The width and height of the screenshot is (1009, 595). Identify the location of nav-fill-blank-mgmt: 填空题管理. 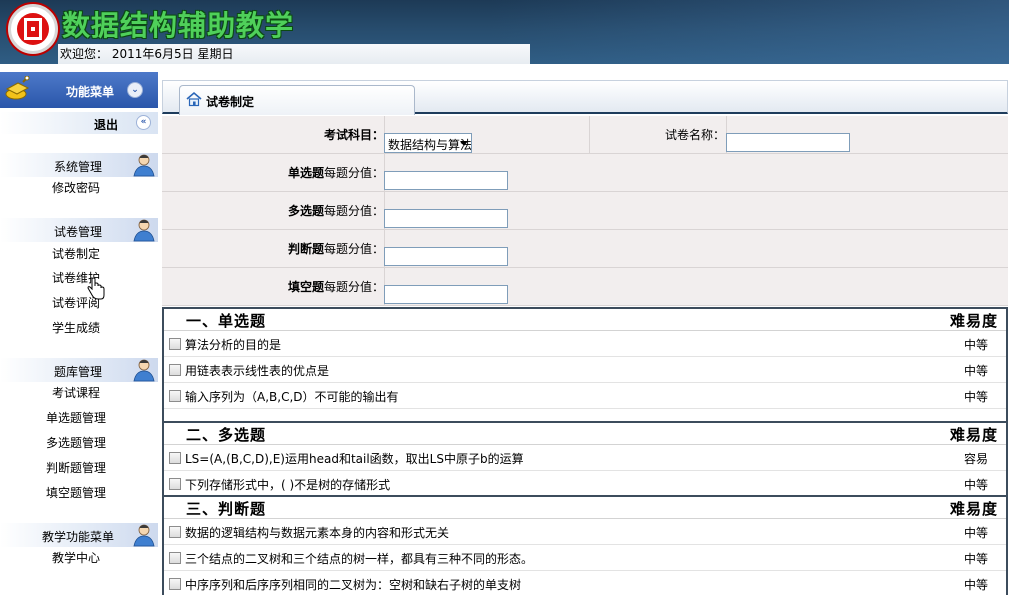
(79, 493).